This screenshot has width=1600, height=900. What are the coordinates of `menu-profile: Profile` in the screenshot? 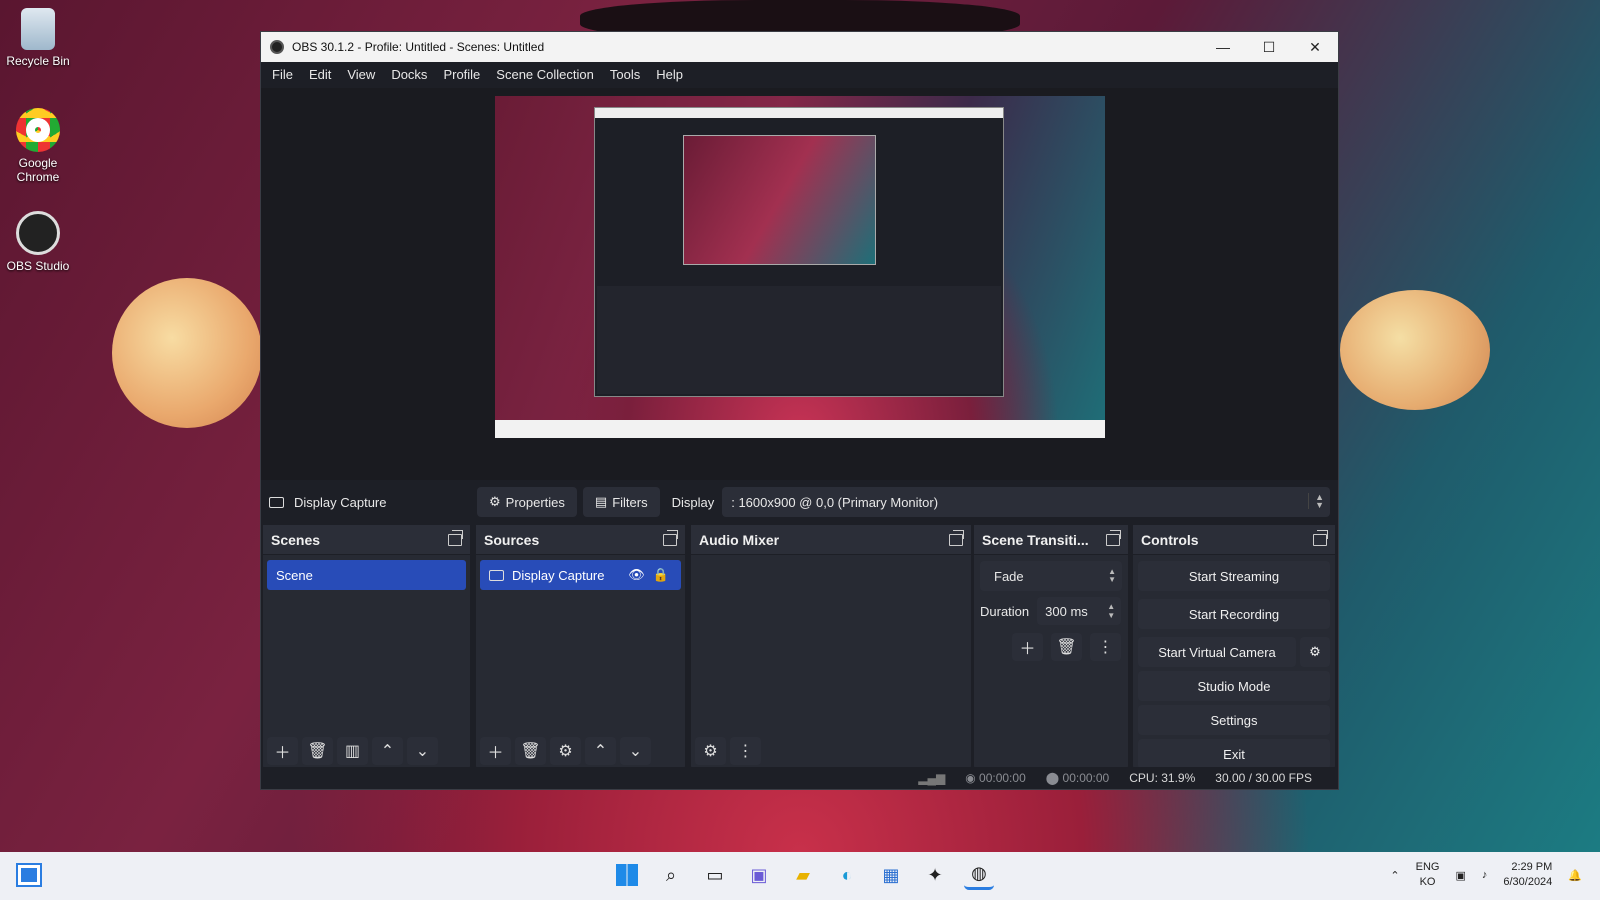 It's located at (461, 74).